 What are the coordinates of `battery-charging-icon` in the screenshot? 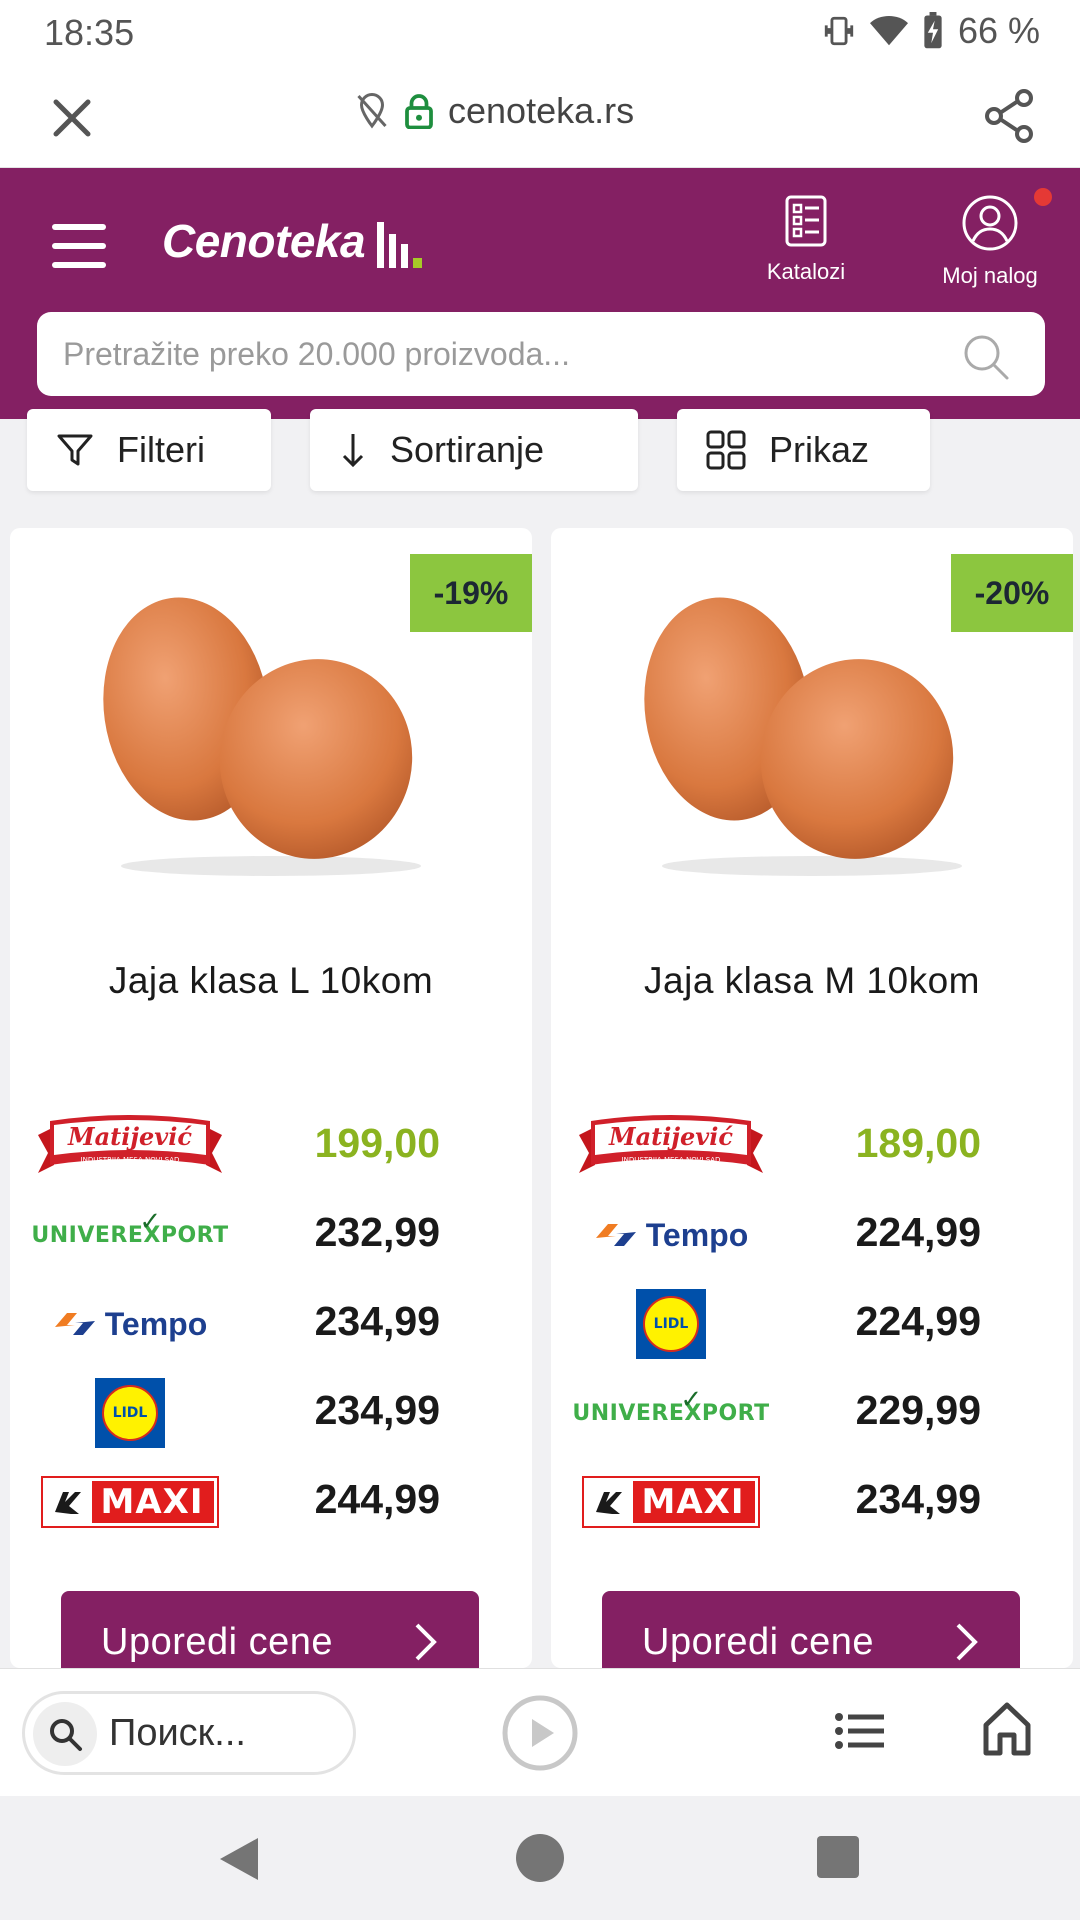 It's located at (933, 30).